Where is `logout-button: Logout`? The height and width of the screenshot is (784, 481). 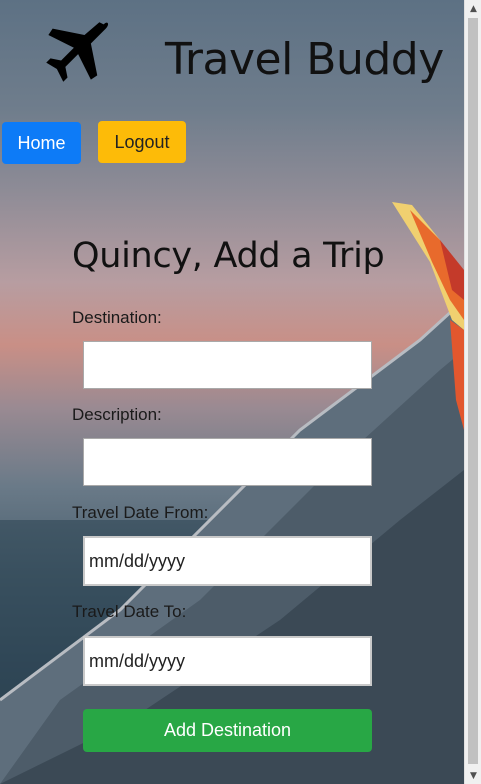 logout-button: Logout is located at coordinates (142, 142).